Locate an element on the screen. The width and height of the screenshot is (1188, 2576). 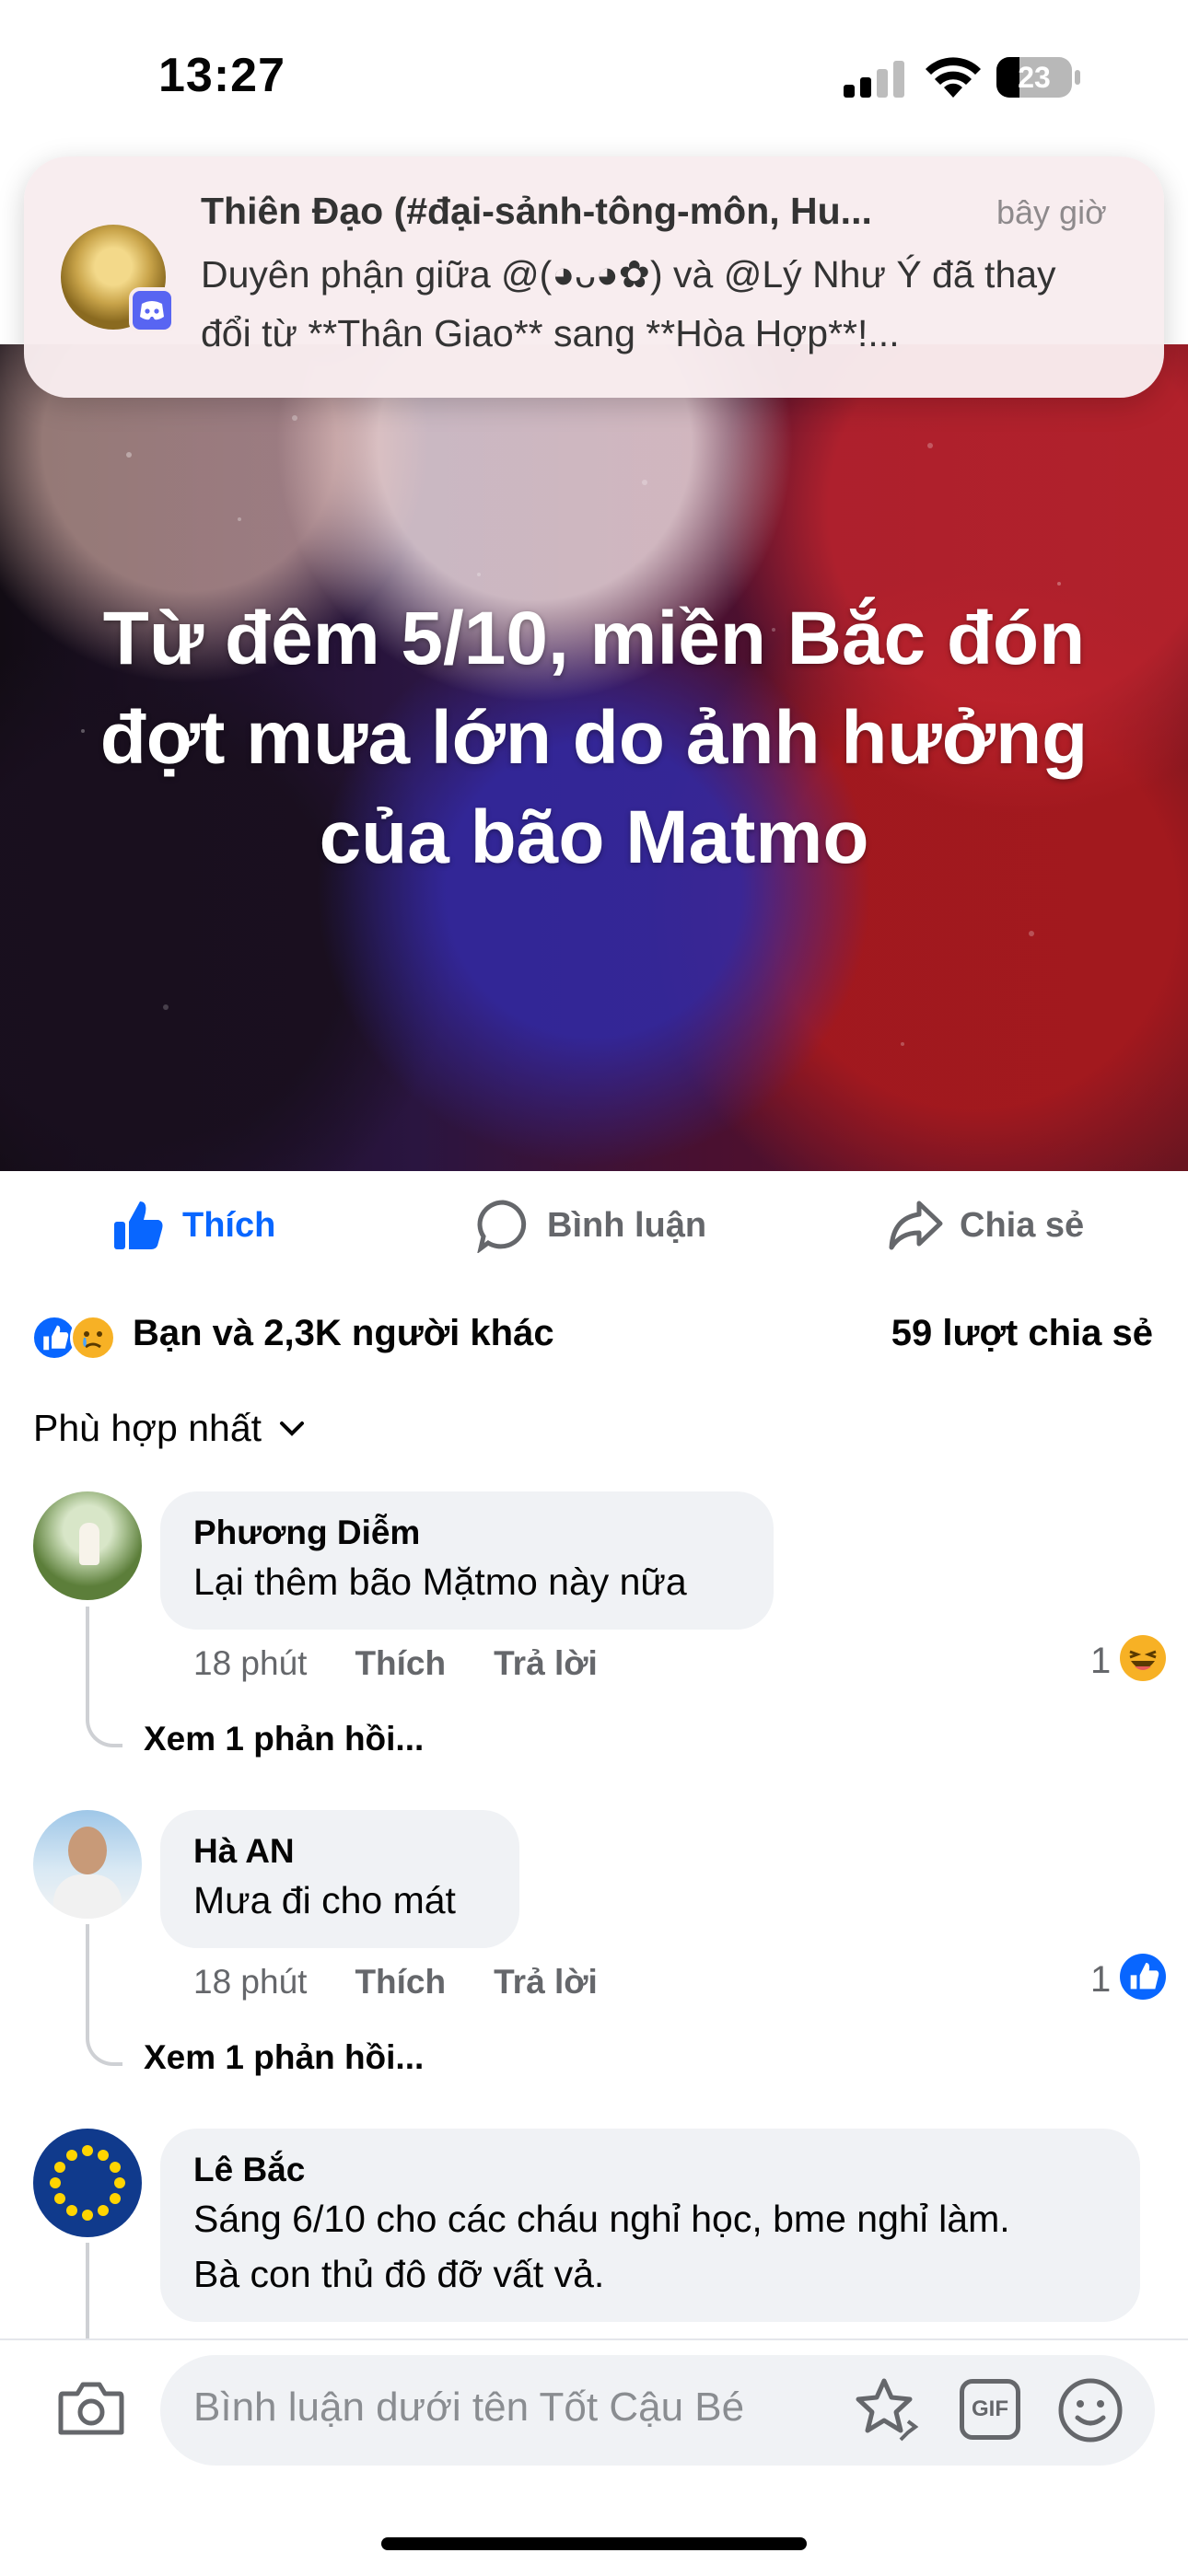
wifi-icon is located at coordinates (954, 77).